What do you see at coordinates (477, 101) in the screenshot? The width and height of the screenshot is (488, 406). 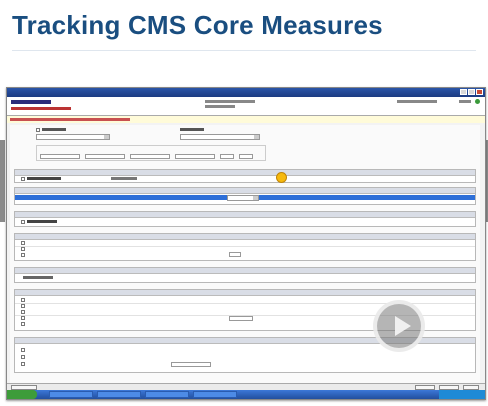 I see `status-icon` at bounding box center [477, 101].